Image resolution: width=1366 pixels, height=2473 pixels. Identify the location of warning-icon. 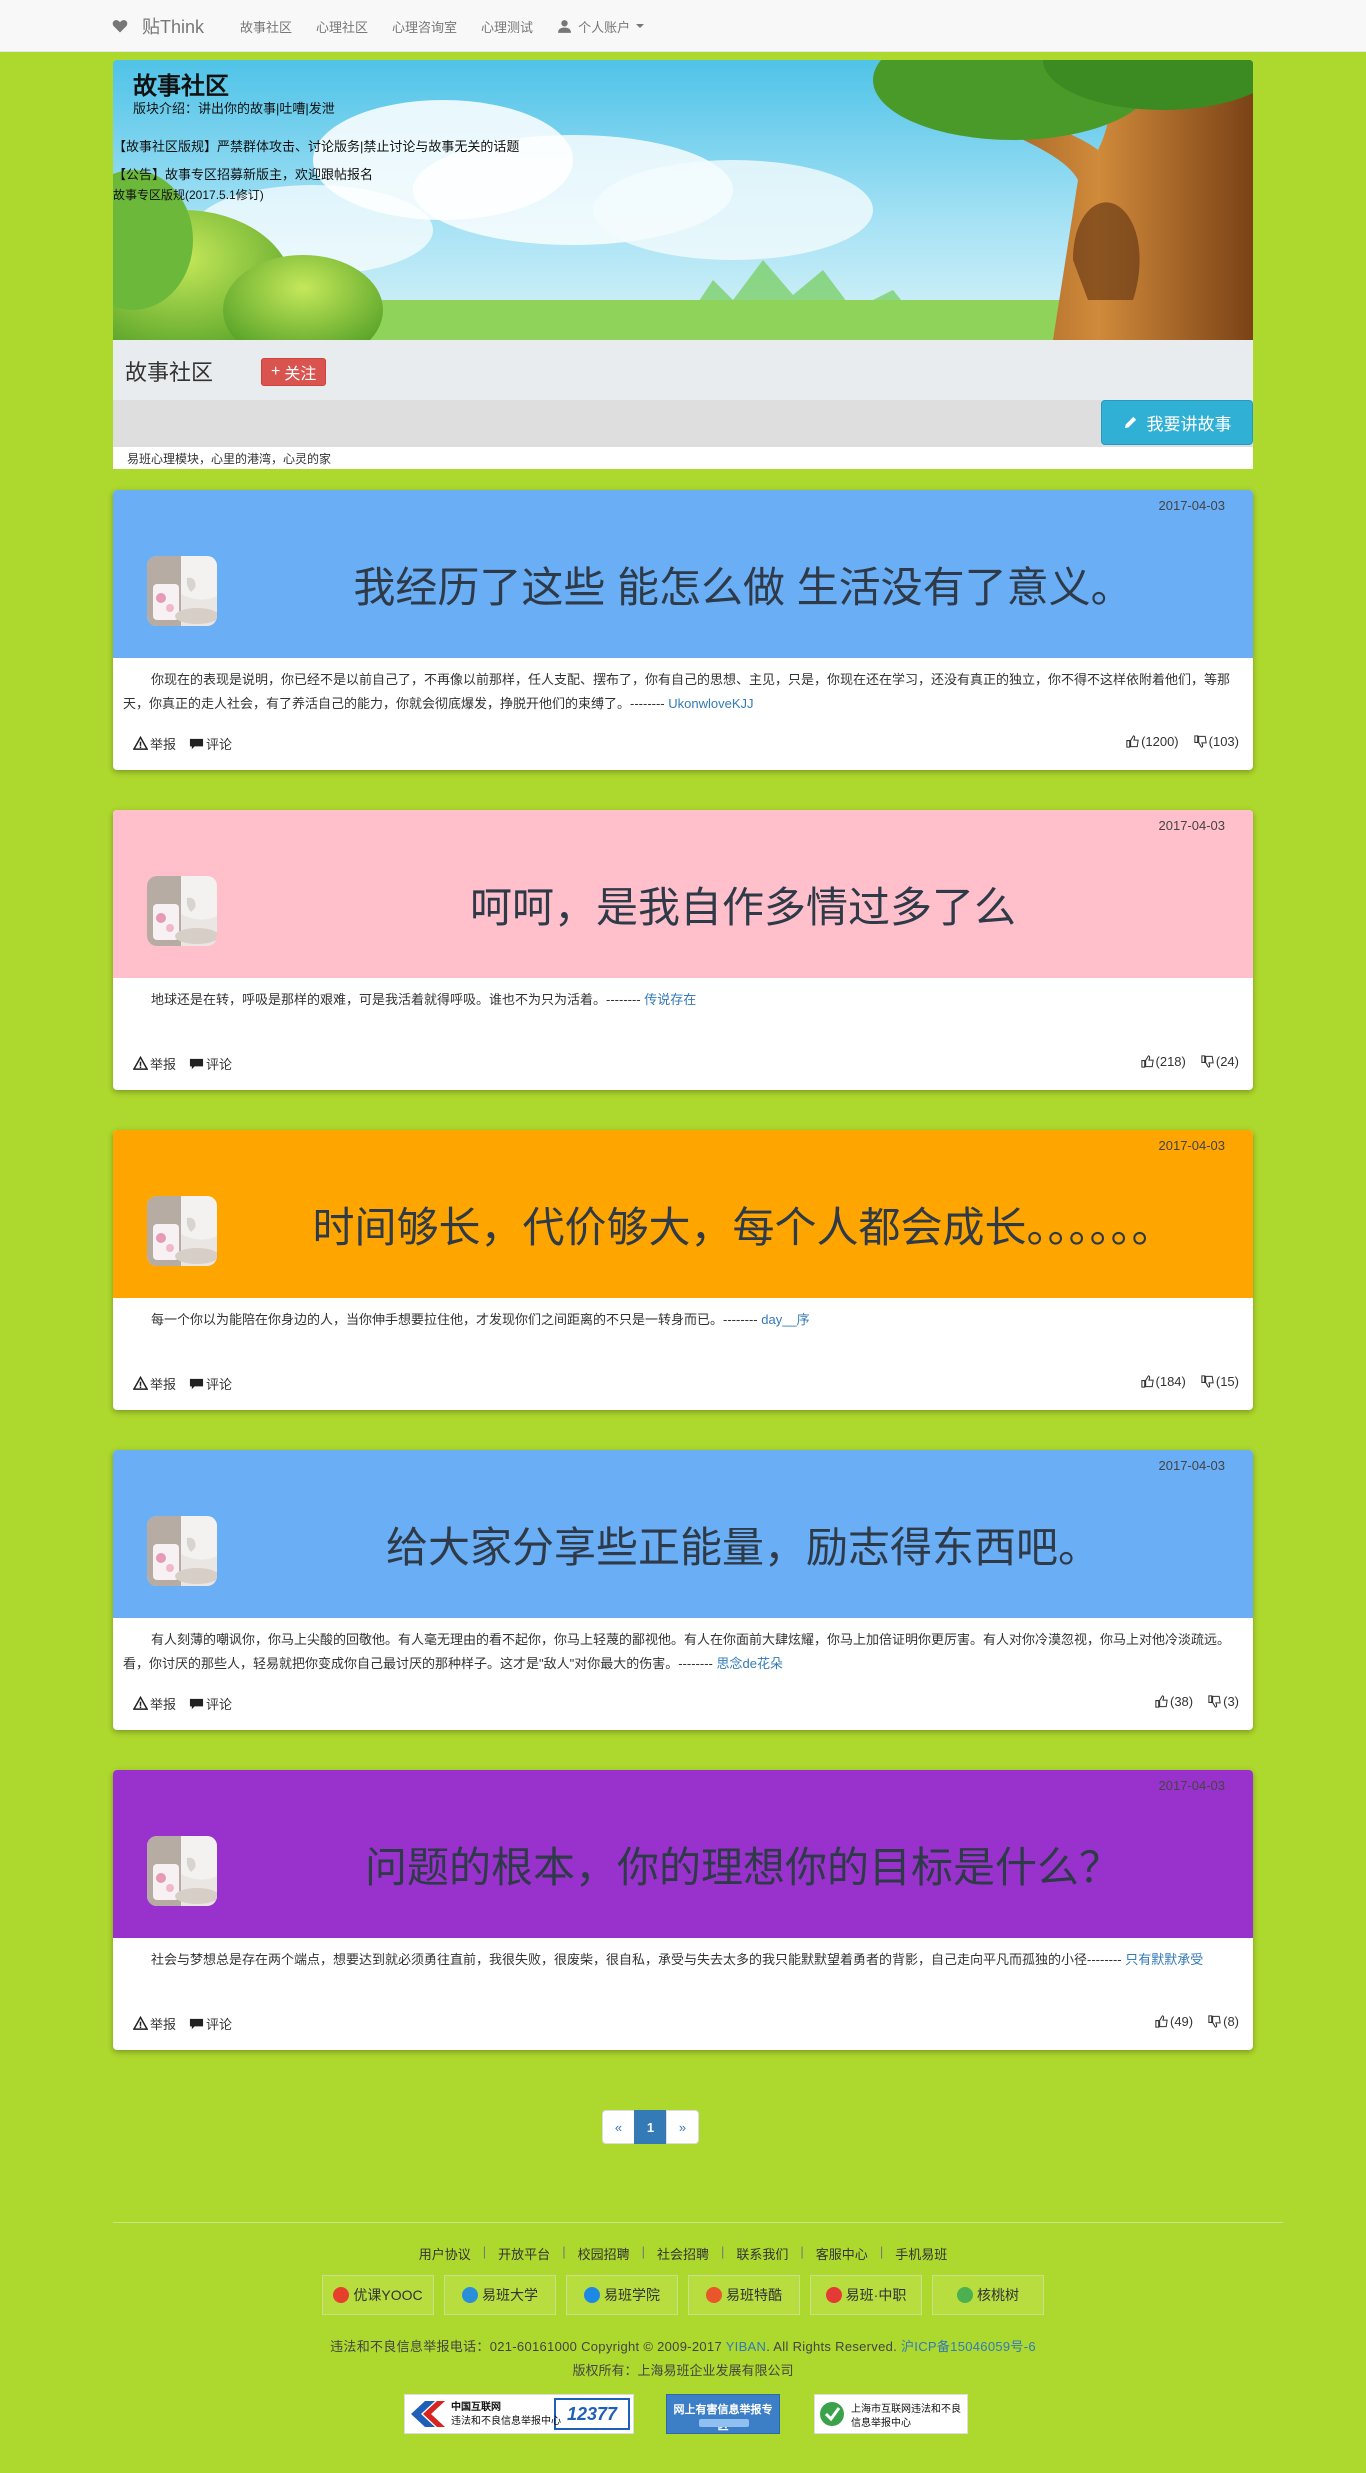
(140, 1063).